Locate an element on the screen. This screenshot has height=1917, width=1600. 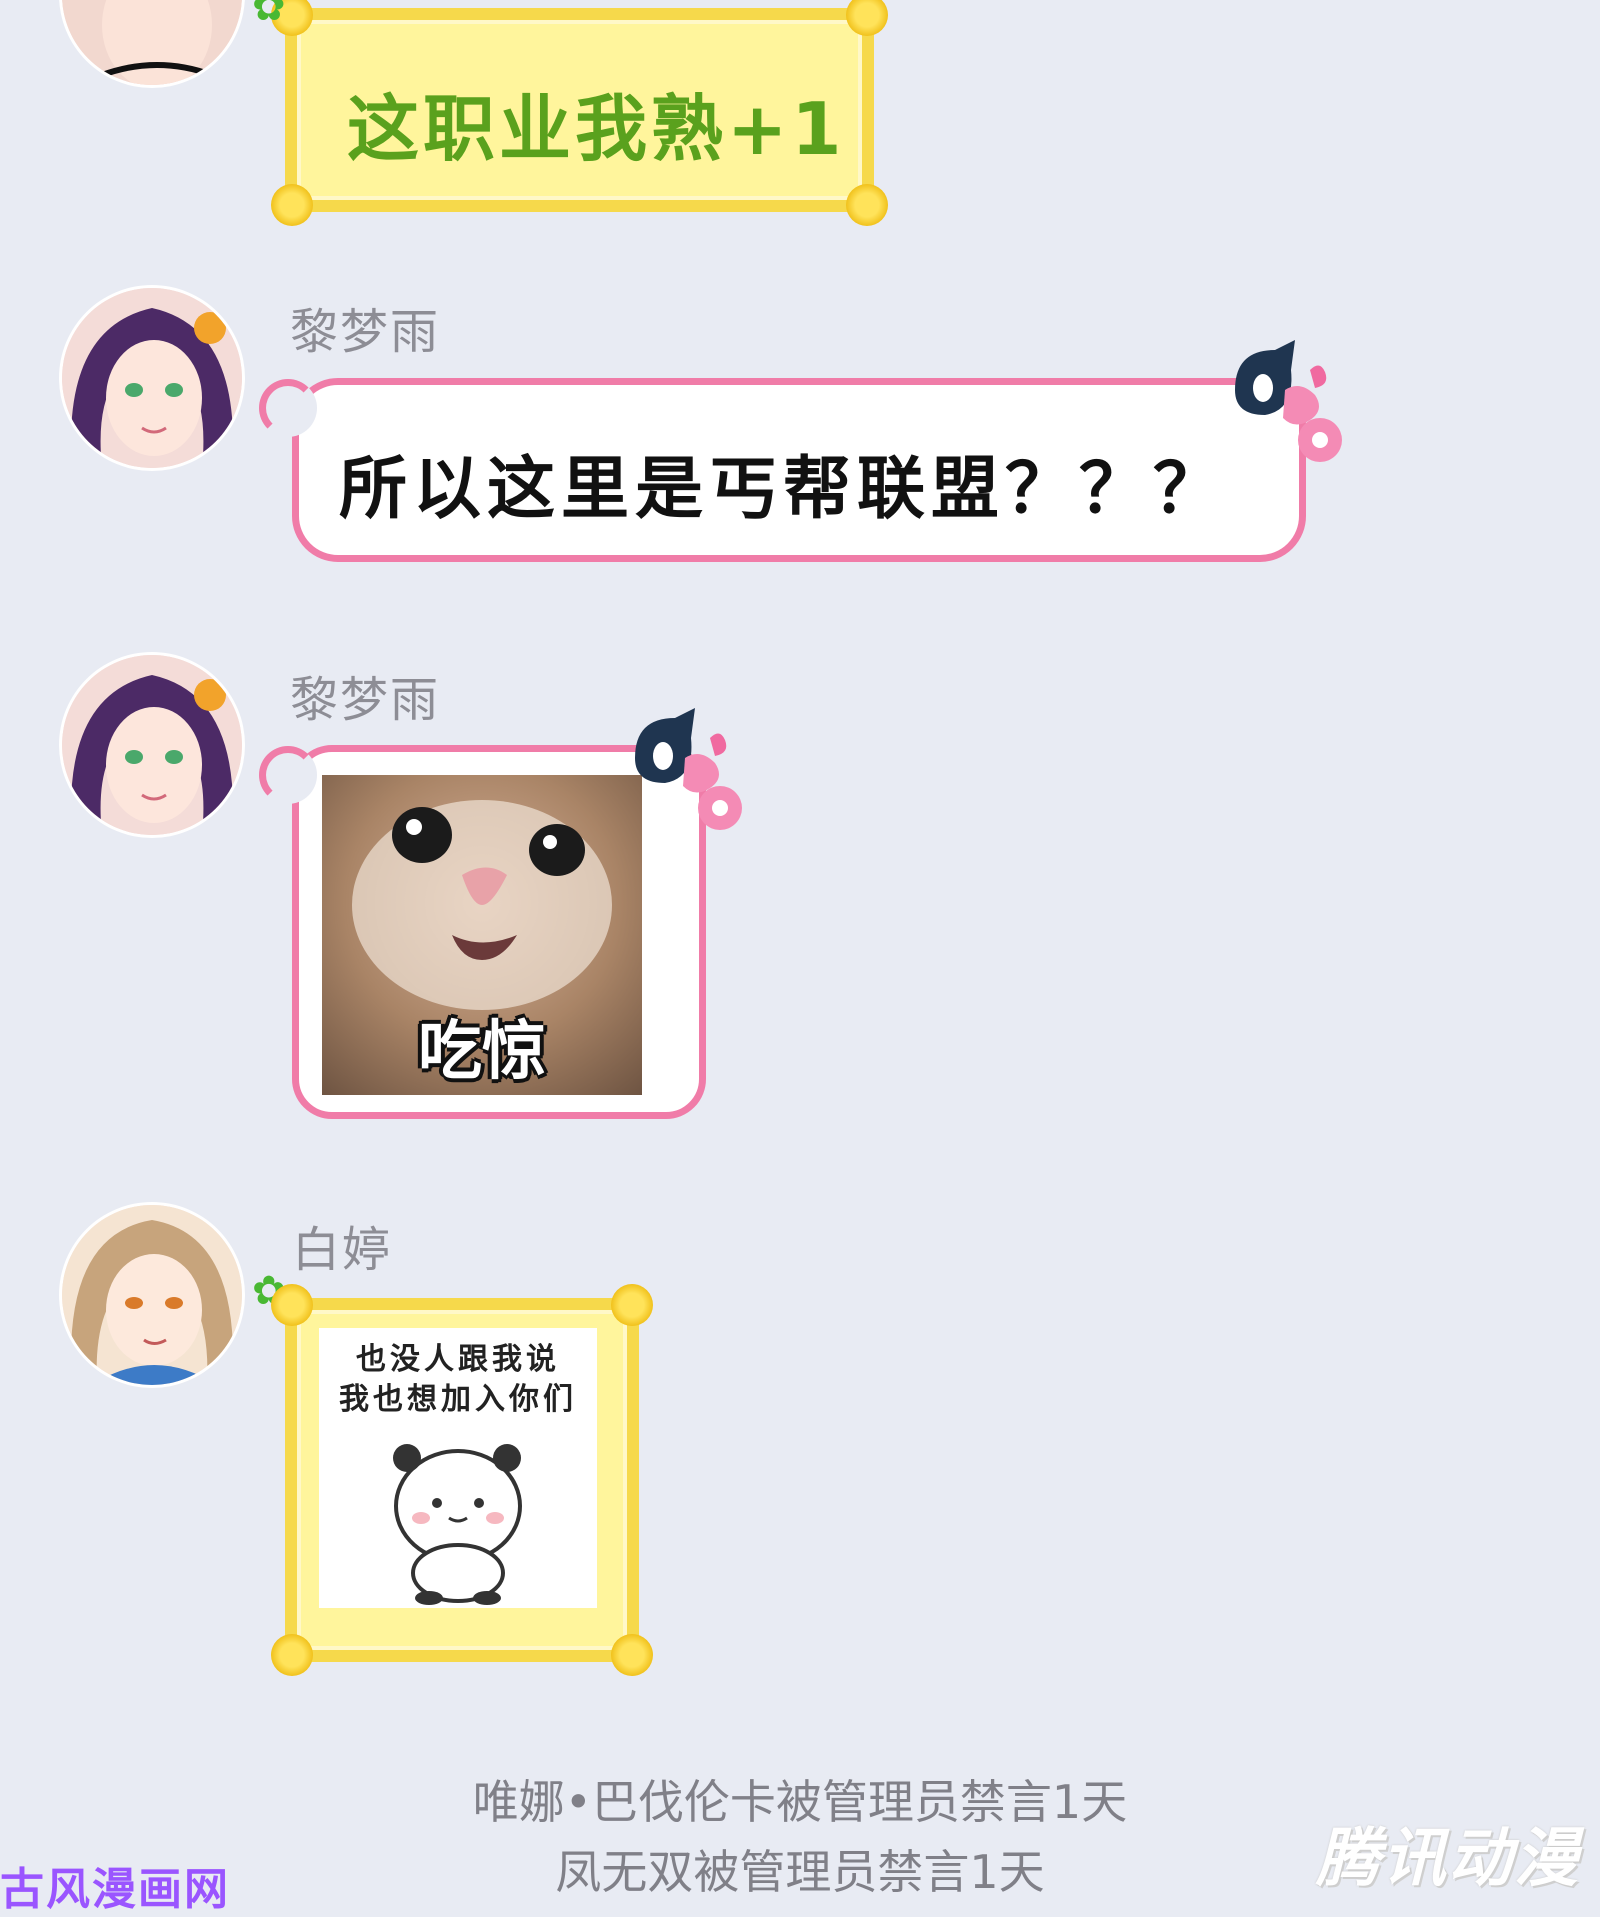
panda-sticker-image: 也没人跟我说 我也想加入你们 is located at coordinates (458, 1468).